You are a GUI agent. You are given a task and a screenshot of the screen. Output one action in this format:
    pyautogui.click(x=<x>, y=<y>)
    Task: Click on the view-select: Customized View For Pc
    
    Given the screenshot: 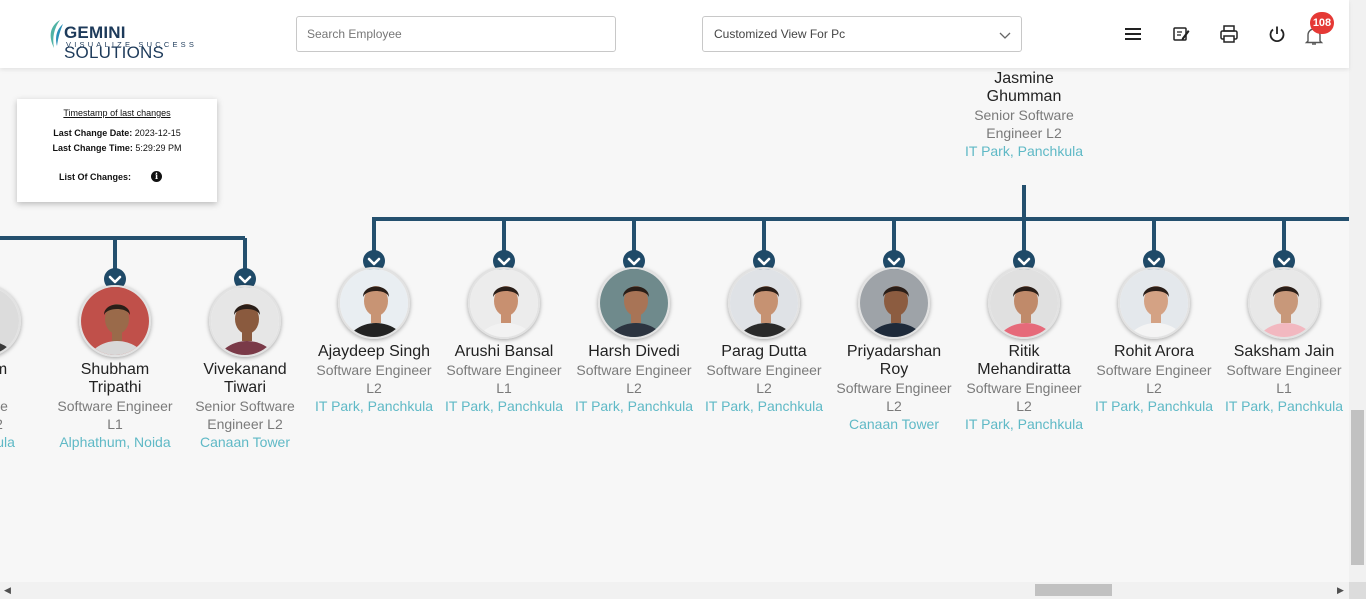 What is the action you would take?
    pyautogui.click(x=862, y=34)
    